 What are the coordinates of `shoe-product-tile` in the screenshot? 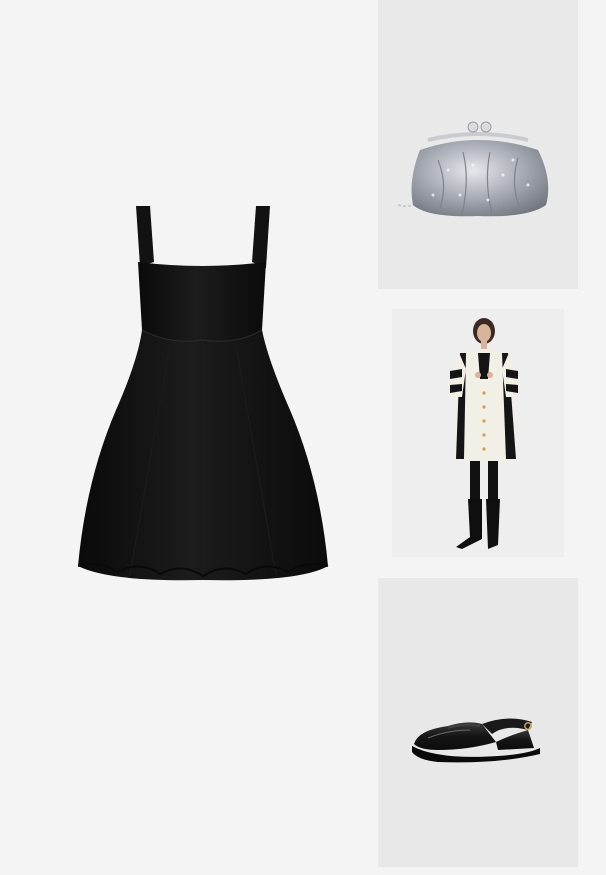 It's located at (478, 722).